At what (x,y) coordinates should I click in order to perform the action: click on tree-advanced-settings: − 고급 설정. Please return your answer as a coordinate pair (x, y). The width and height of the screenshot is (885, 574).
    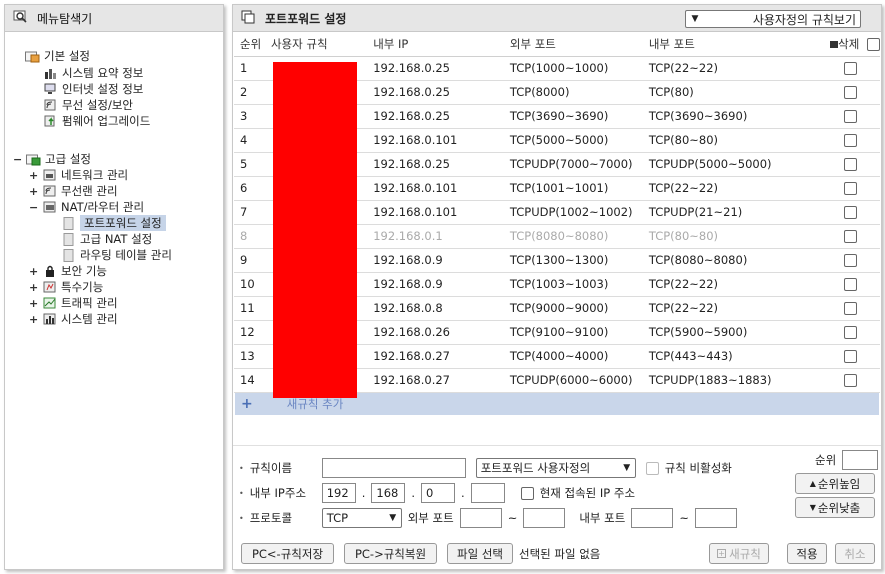
    Looking at the image, I should click on (118, 159).